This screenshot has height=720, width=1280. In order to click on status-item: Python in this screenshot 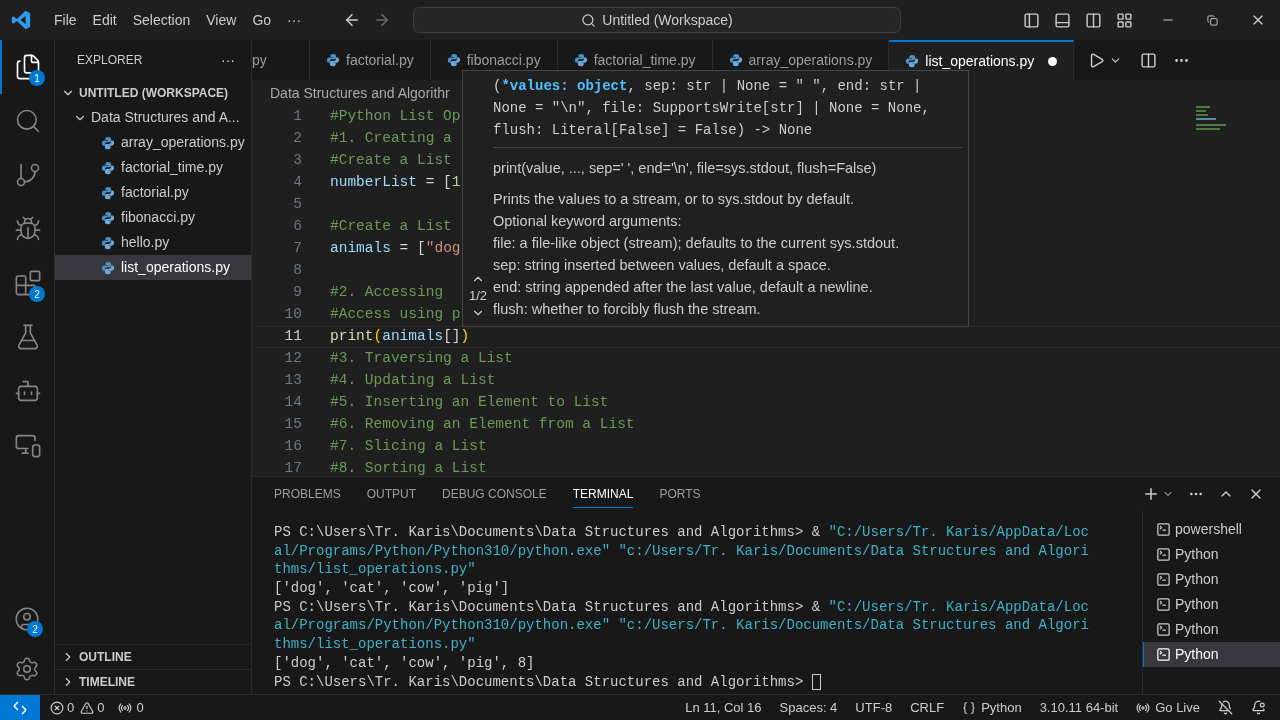, I will do `click(992, 707)`.